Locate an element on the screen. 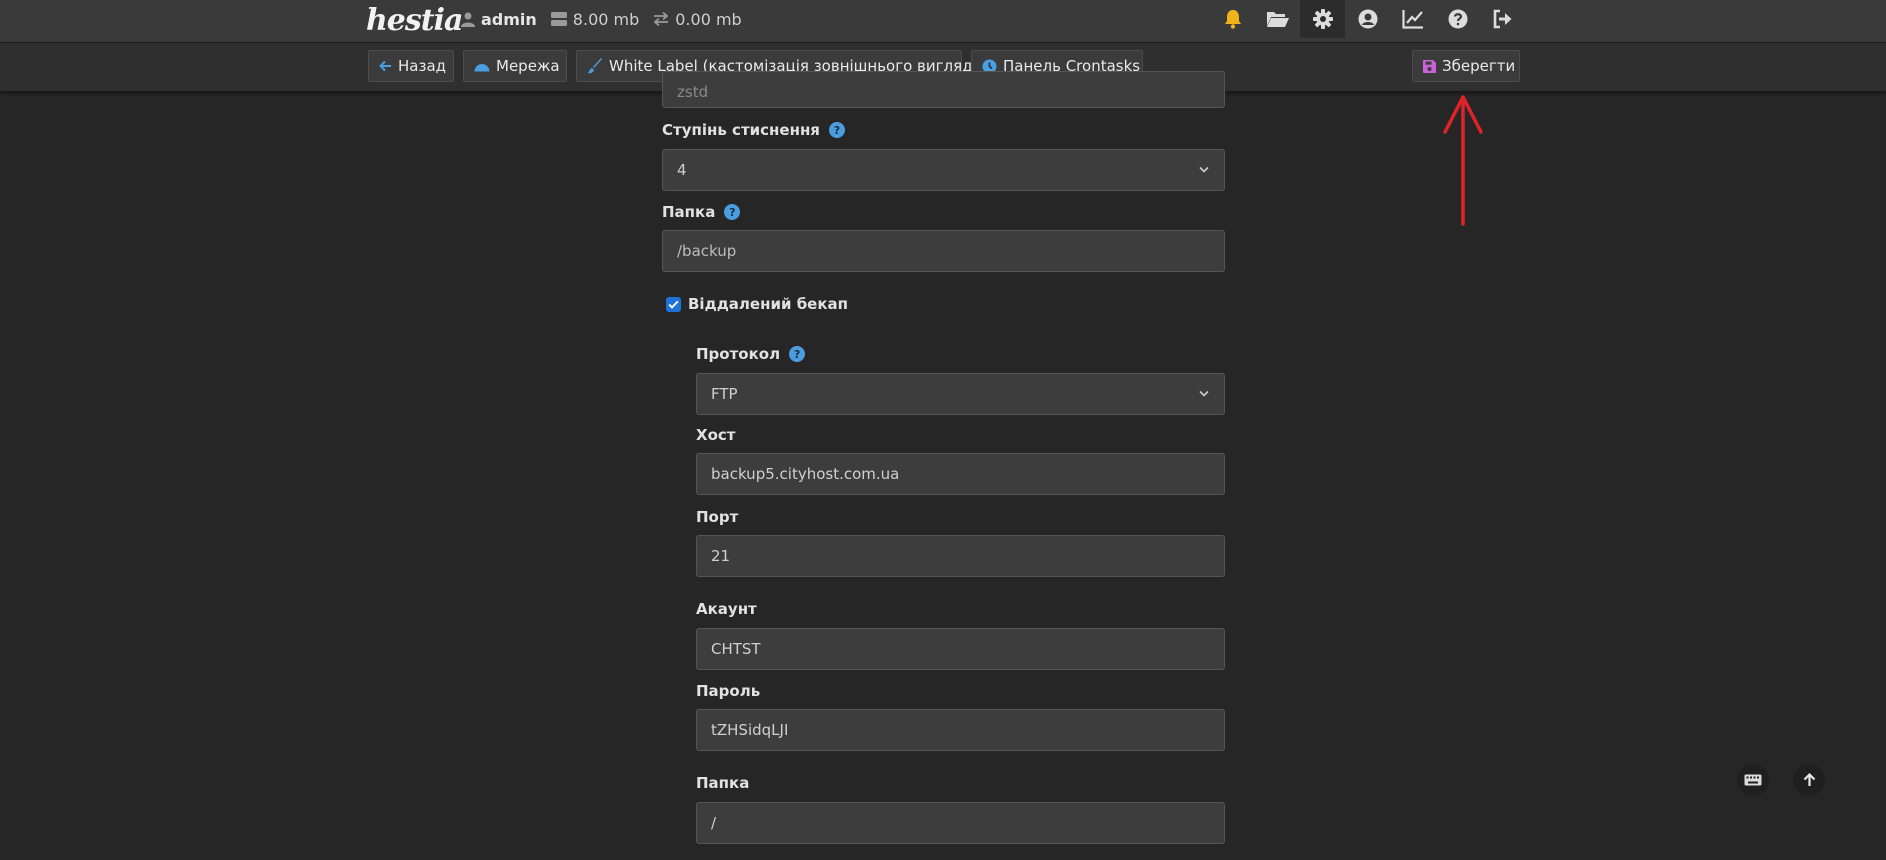 This screenshot has height=860, width=1886. floppy-disk-icon is located at coordinates (1429, 66).